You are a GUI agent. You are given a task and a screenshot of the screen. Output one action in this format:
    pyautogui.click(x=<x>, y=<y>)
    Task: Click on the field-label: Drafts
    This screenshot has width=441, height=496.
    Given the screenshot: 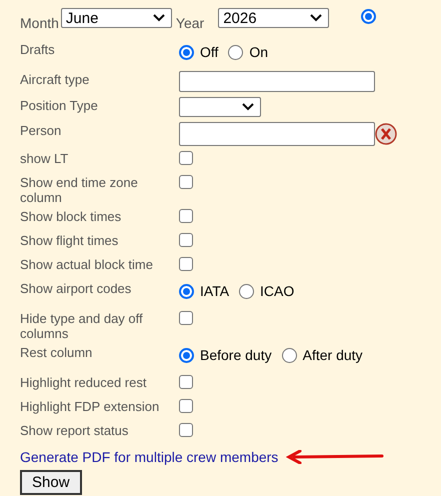 What is the action you would take?
    pyautogui.click(x=38, y=49)
    